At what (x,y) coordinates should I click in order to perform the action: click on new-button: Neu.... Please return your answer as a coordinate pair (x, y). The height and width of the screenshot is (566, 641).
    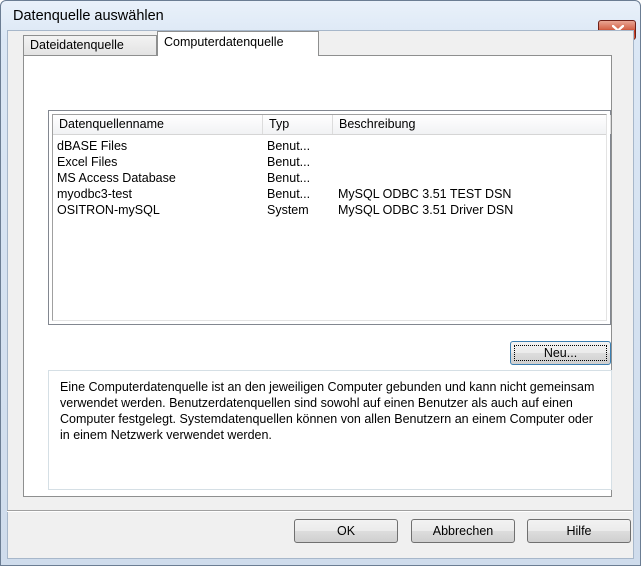
    Looking at the image, I should click on (560, 353).